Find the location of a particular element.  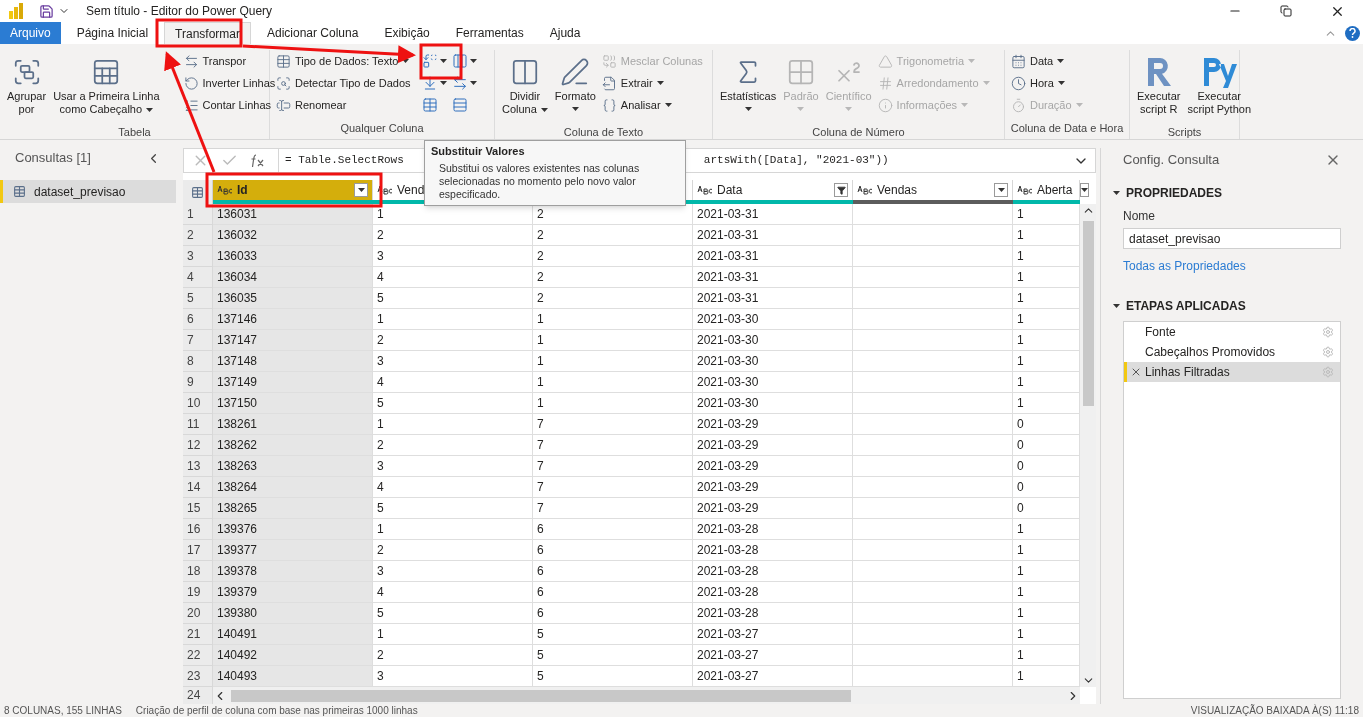

table-cell: 137149 is located at coordinates (293, 382).